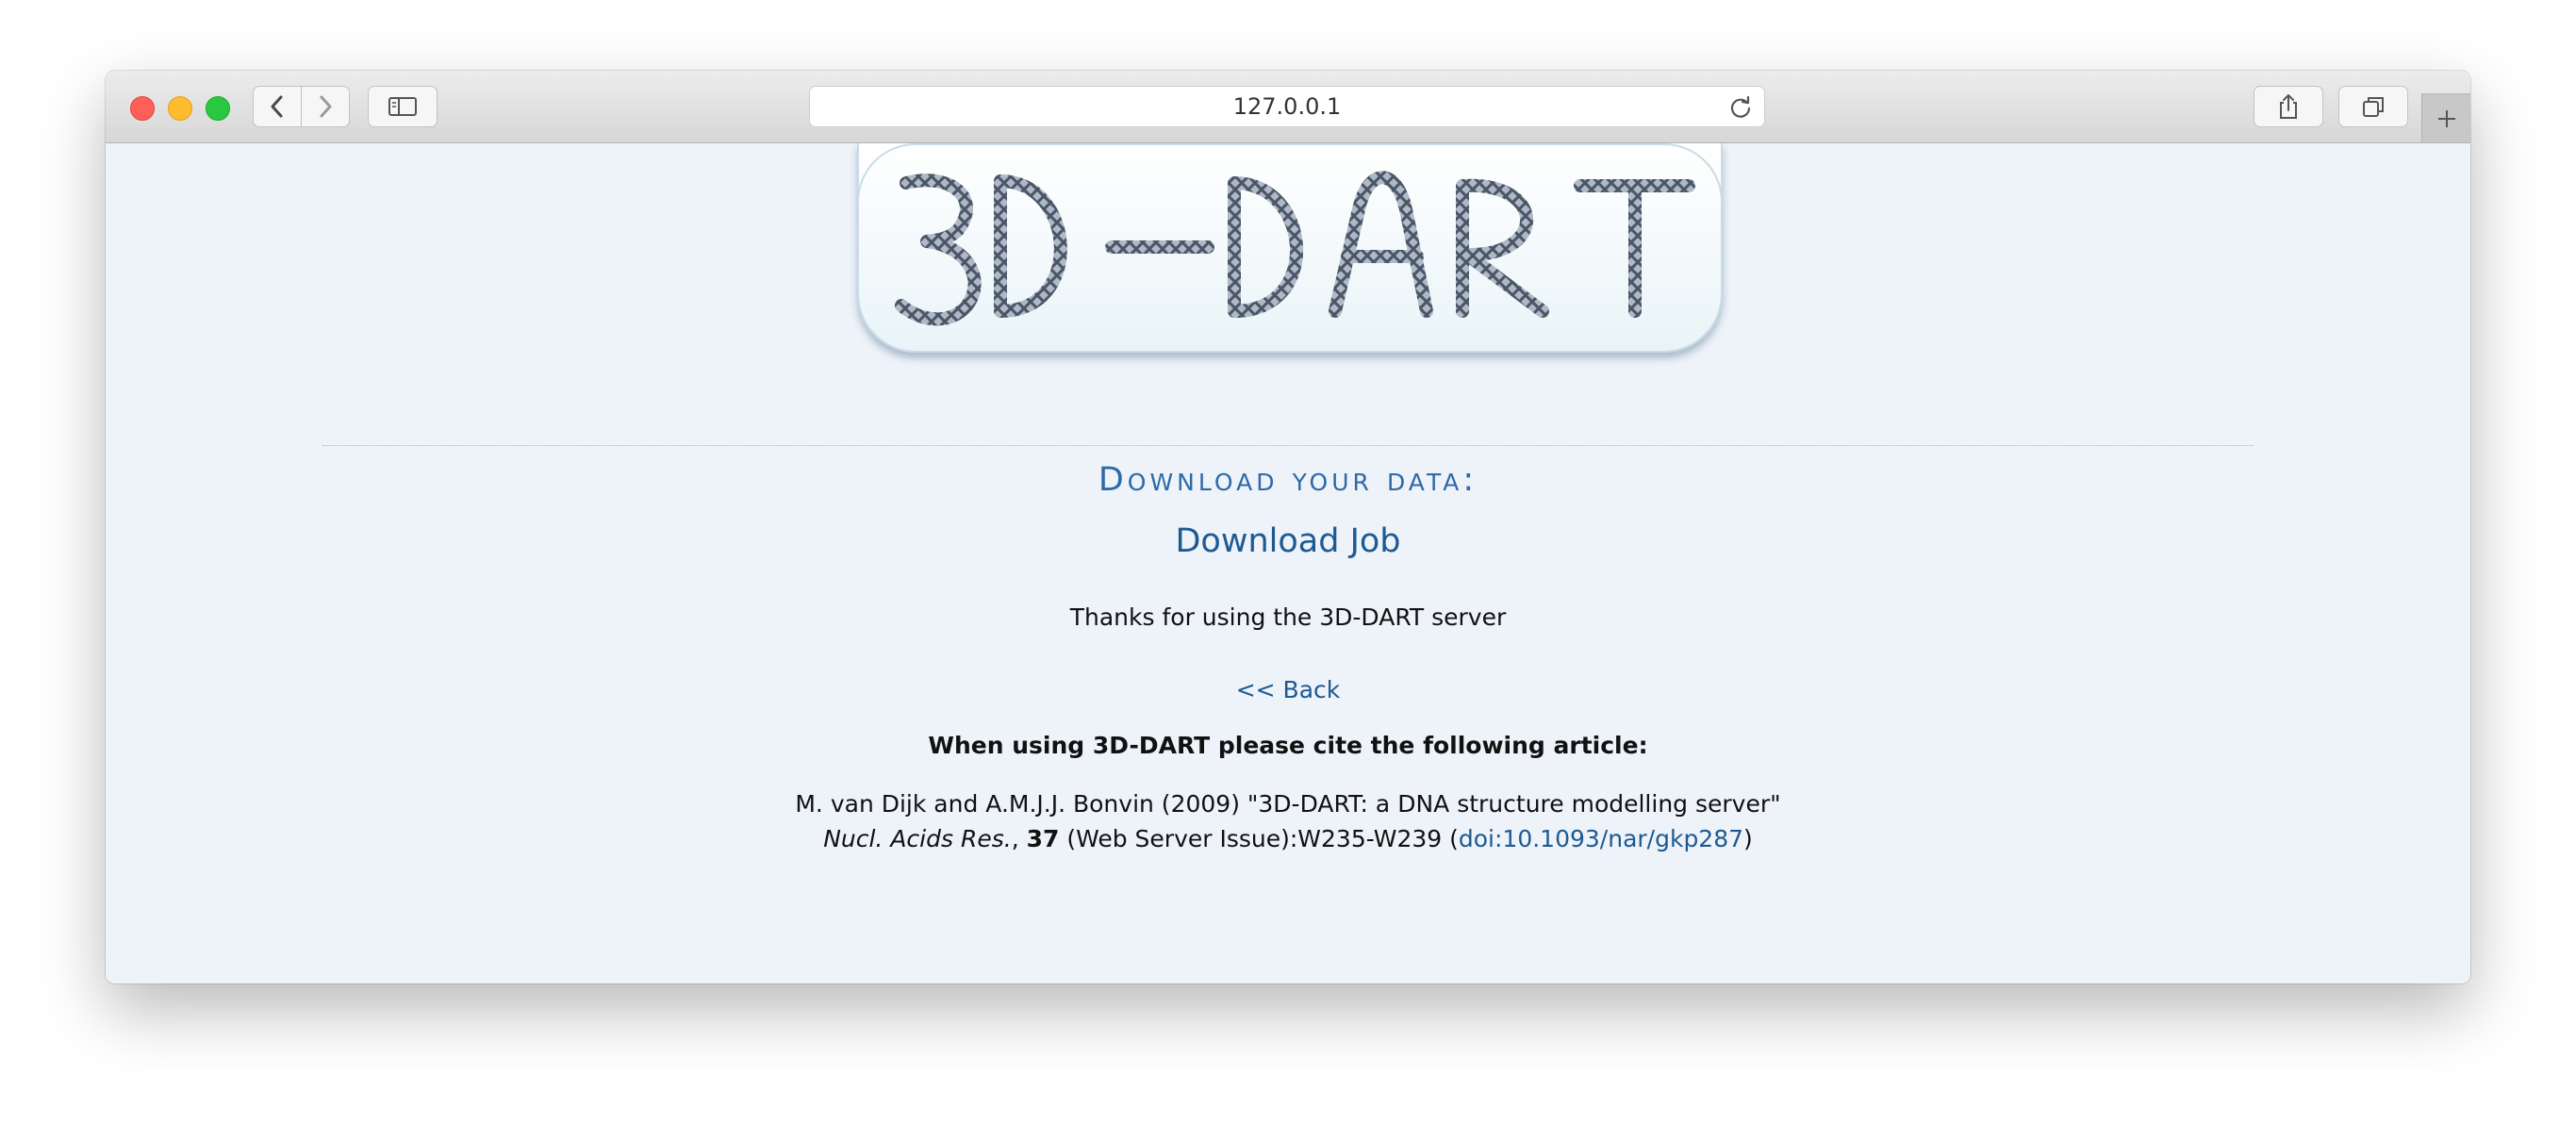 The height and width of the screenshot is (1124, 2576). I want to click on back-link: << Back, so click(1288, 689).